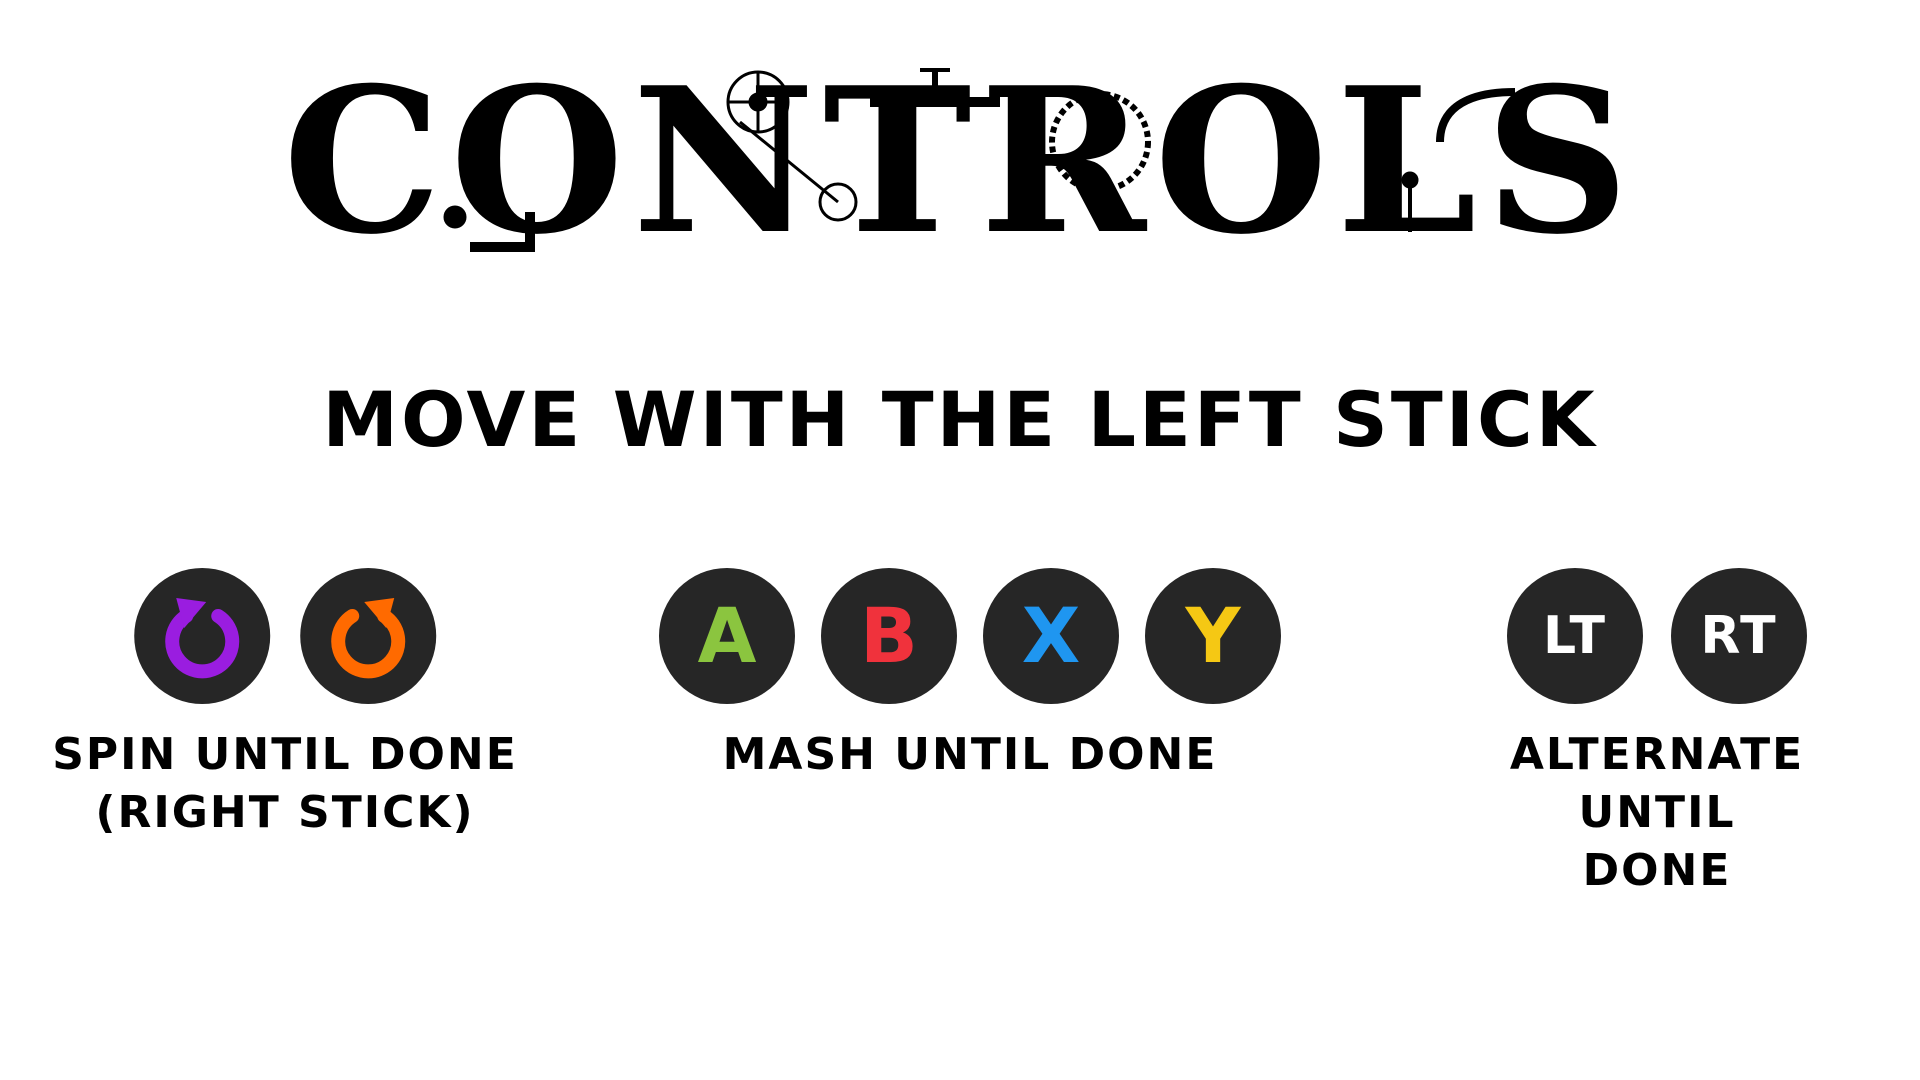 This screenshot has width=1920, height=1080. I want to click on y-button-label: Y, so click(1213, 635).